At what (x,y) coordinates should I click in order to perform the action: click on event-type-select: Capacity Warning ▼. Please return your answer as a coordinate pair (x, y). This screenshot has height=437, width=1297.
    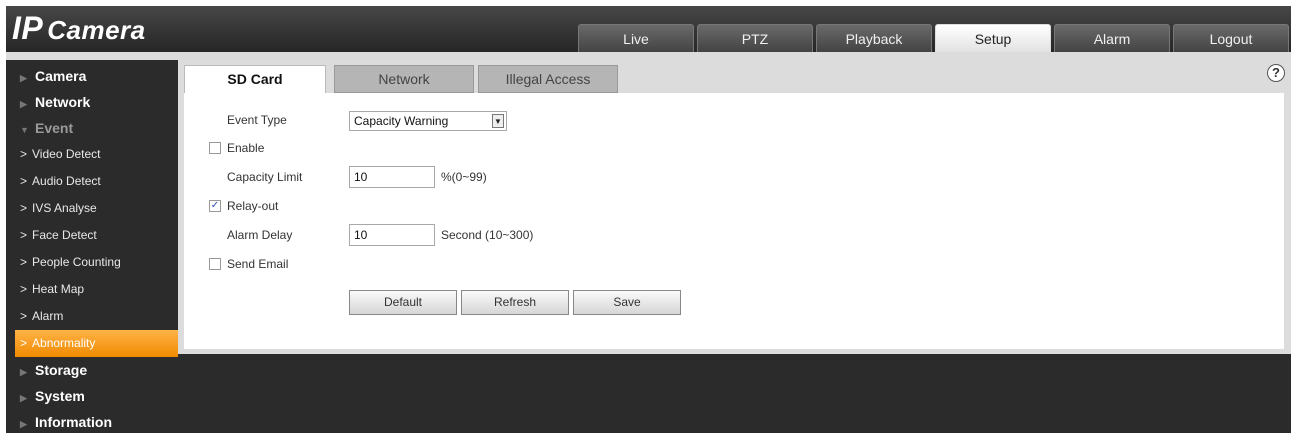
    Looking at the image, I should click on (428, 121).